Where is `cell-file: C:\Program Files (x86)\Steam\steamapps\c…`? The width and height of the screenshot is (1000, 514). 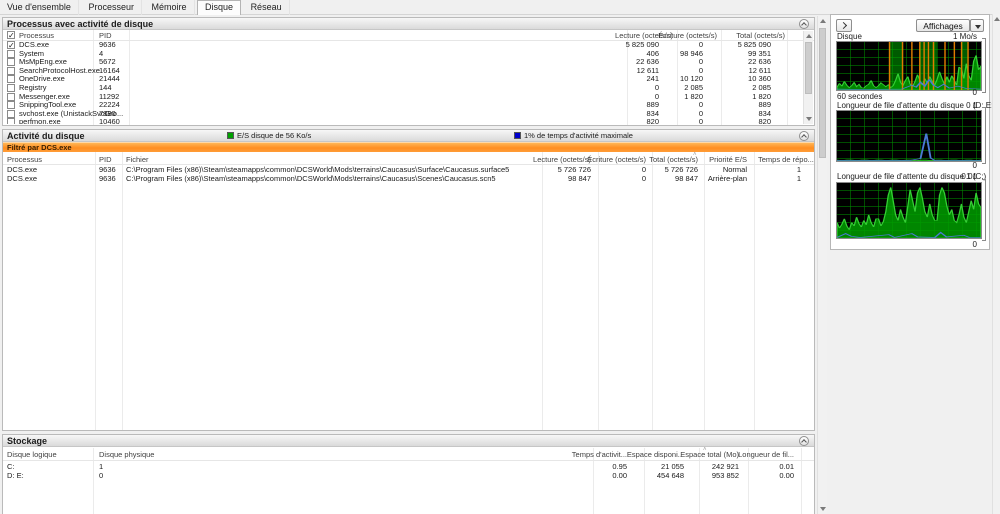 cell-file: C:\Program Files (x86)\Steam\steamapps\c… is located at coordinates (311, 178).